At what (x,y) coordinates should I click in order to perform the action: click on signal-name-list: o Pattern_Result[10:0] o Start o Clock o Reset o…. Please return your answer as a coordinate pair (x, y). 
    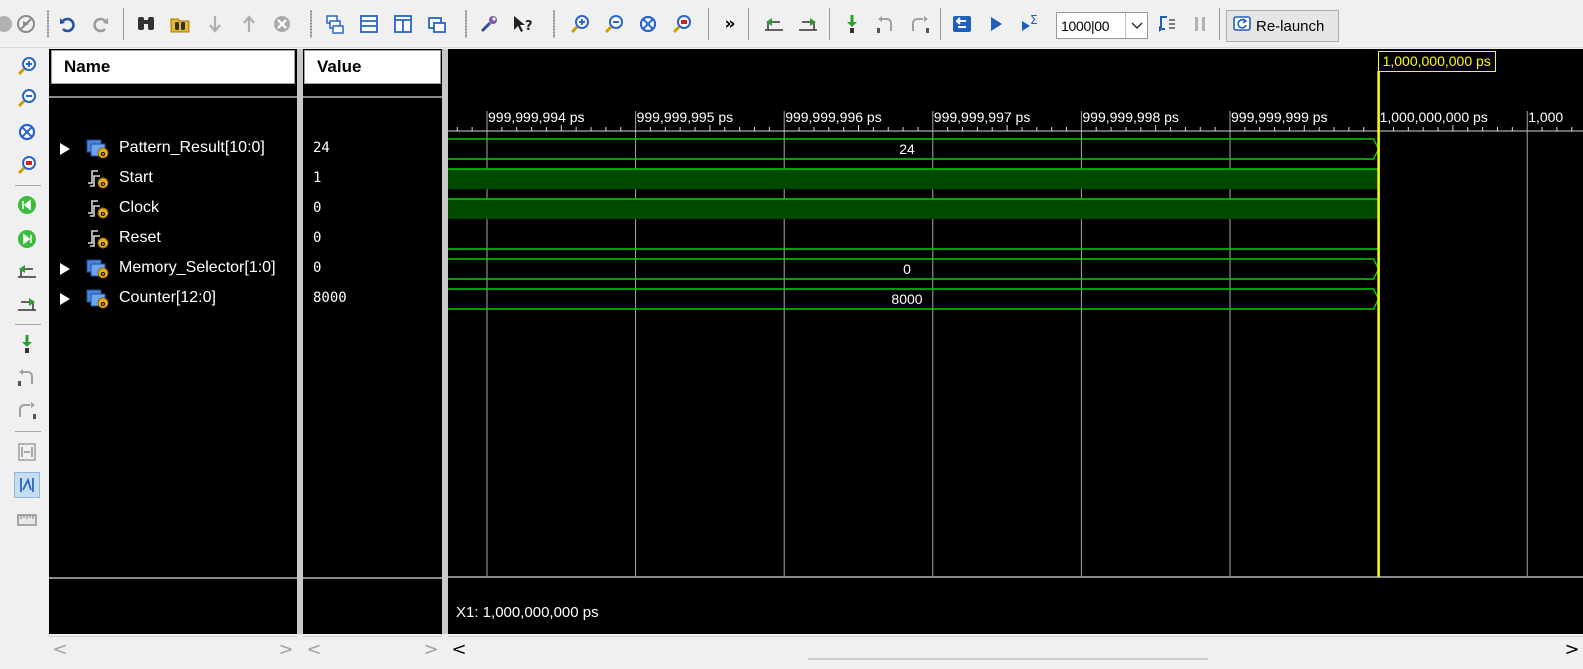
    Looking at the image, I should click on (173, 353).